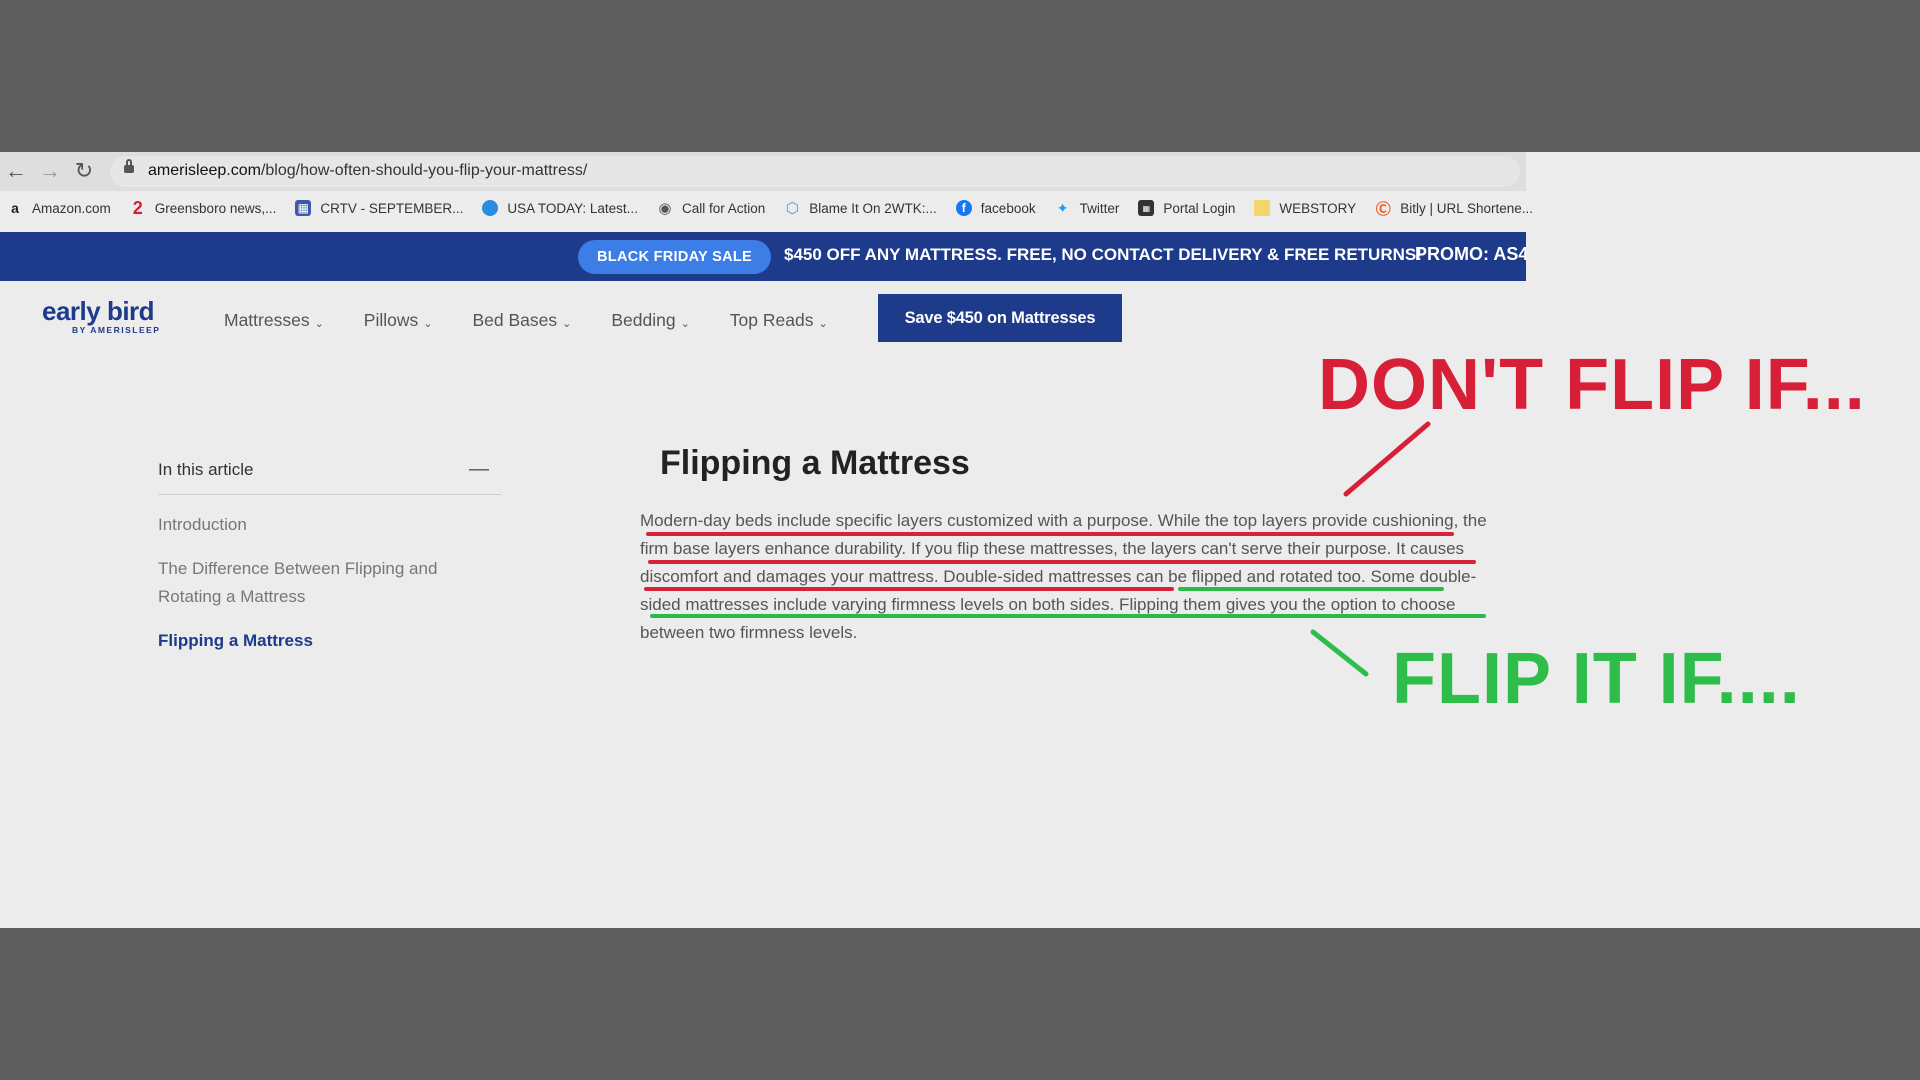 The height and width of the screenshot is (1080, 1920). I want to click on red-arrow-line, so click(1387, 459).